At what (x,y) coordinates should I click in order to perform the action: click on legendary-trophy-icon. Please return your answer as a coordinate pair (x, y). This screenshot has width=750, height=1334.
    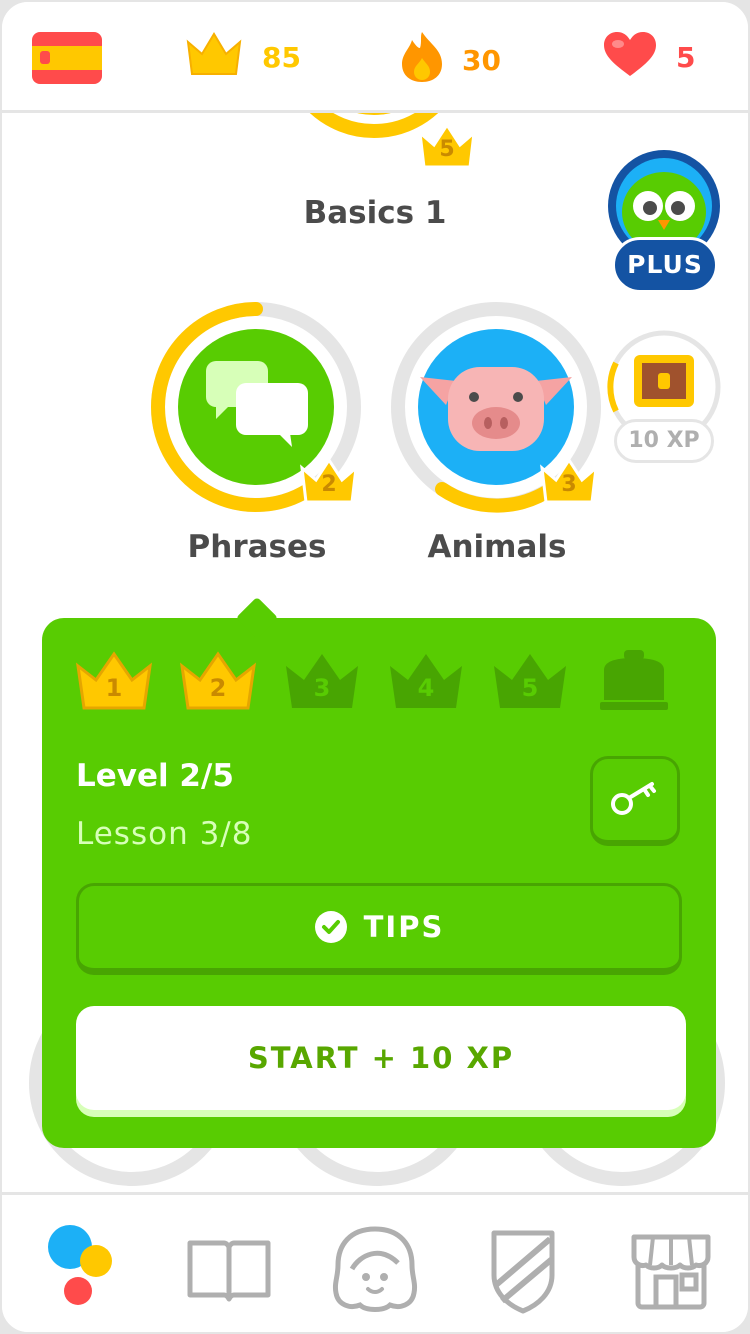
    Looking at the image, I should click on (634, 681).